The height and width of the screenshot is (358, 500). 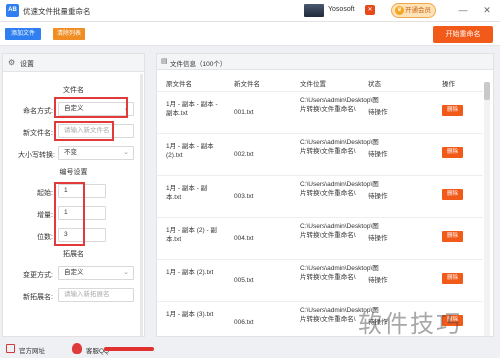 I want to click on original-name: 1月 - 副本 (2).txt, so click(x=190, y=272).